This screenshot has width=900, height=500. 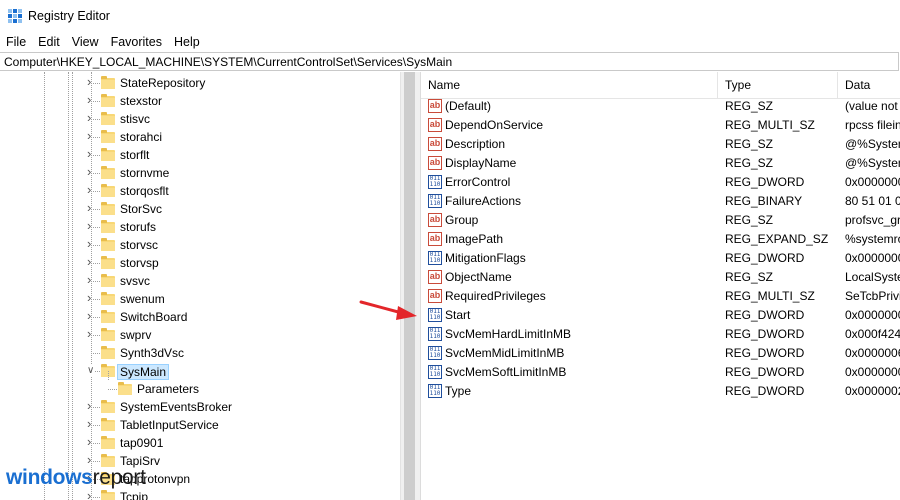 I want to click on value-row-type: 011110Type REG_DWORD 0x00000020, so click(x=660, y=391).